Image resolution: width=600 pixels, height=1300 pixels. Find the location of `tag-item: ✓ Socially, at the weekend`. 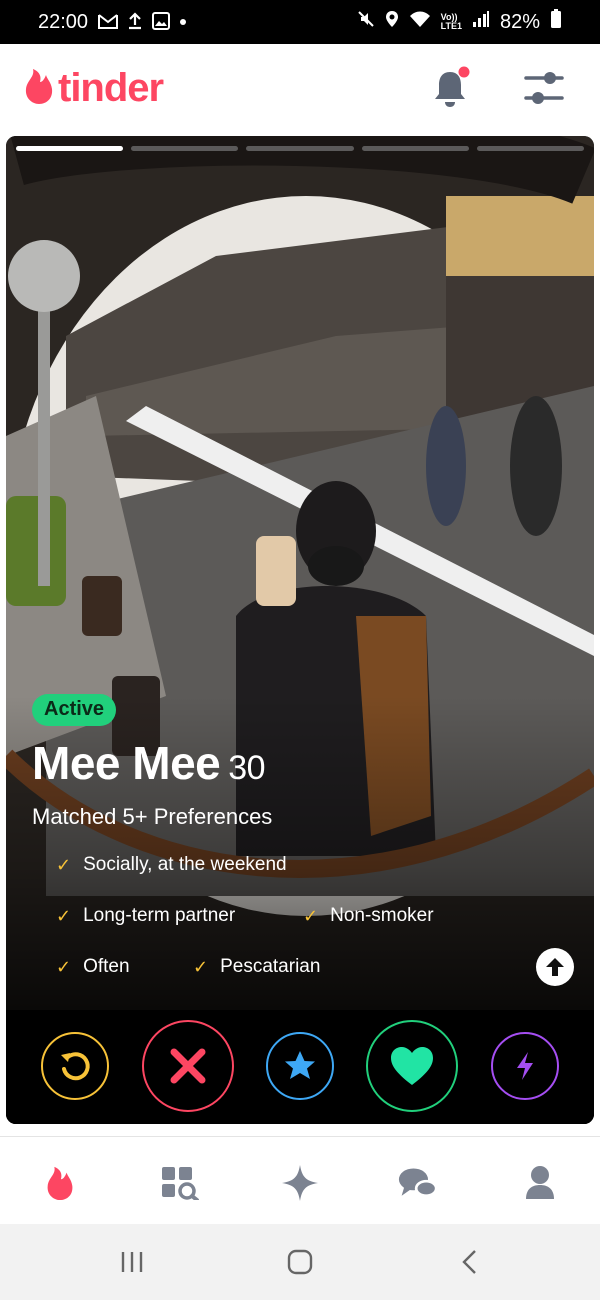

tag-item: ✓ Socially, at the weekend is located at coordinates (171, 864).